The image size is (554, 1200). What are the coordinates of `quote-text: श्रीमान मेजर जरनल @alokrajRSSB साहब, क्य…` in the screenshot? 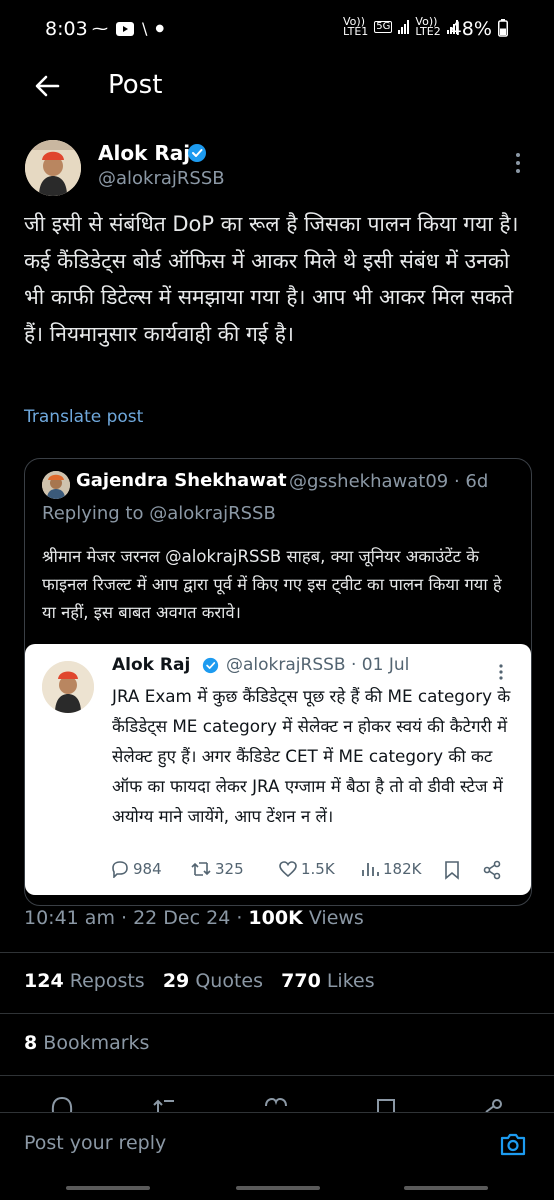 It's located at (272, 584).